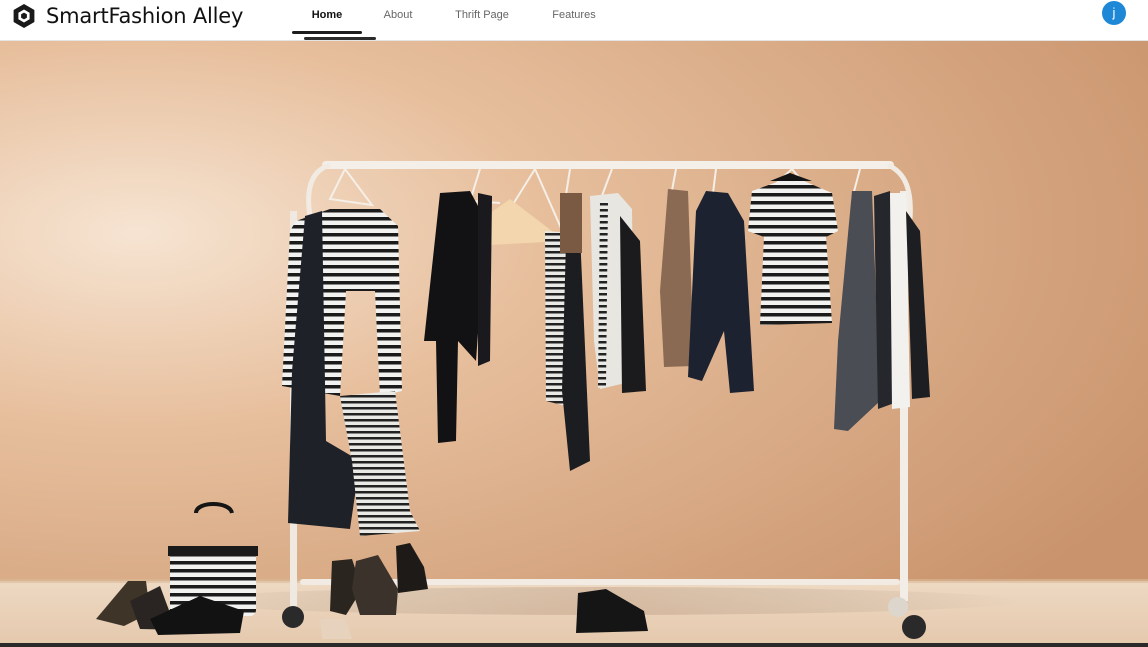  Describe the element at coordinates (327, 32) in the screenshot. I see `active-tab-indicator` at that location.